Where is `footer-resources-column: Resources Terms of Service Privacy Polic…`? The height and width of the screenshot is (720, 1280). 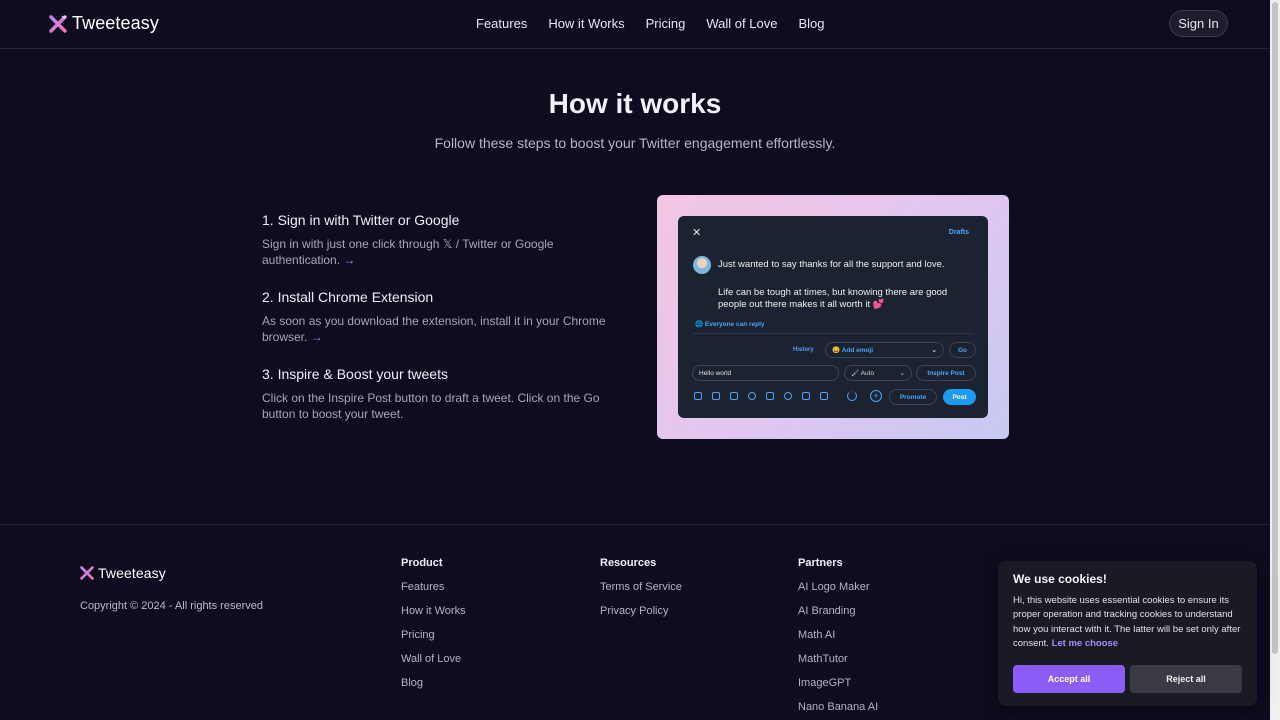
footer-resources-column: Resources Terms of Service Privacy Polic… is located at coordinates (641, 593).